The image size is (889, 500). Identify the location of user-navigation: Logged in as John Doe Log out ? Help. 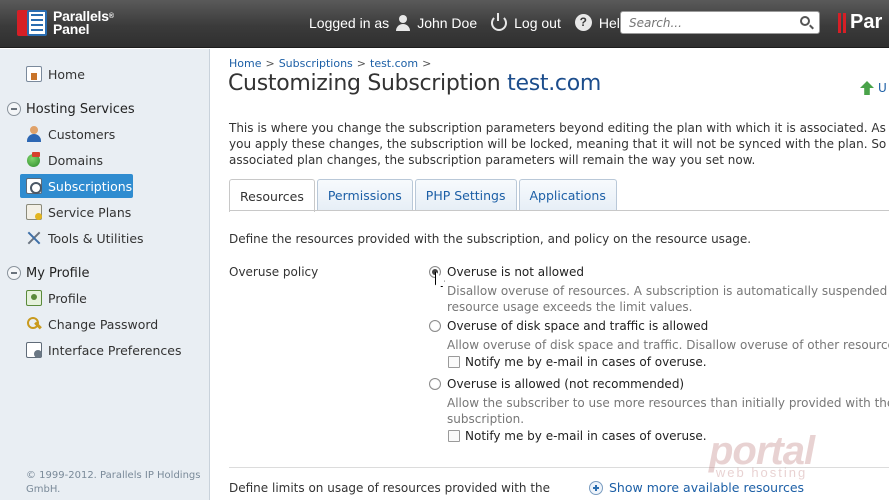
(468, 21).